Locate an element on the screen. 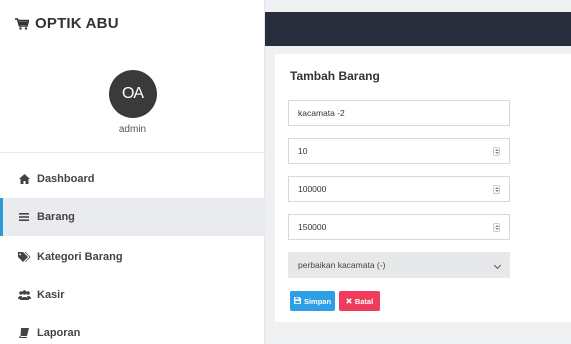 The width and height of the screenshot is (571, 344). save-button: Simpan is located at coordinates (312, 301).